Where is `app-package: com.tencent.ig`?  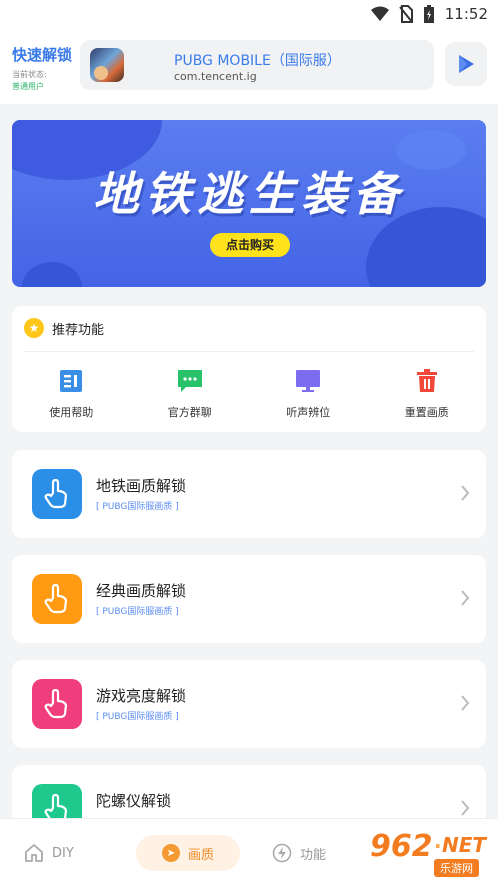 app-package: com.tencent.ig is located at coordinates (215, 76).